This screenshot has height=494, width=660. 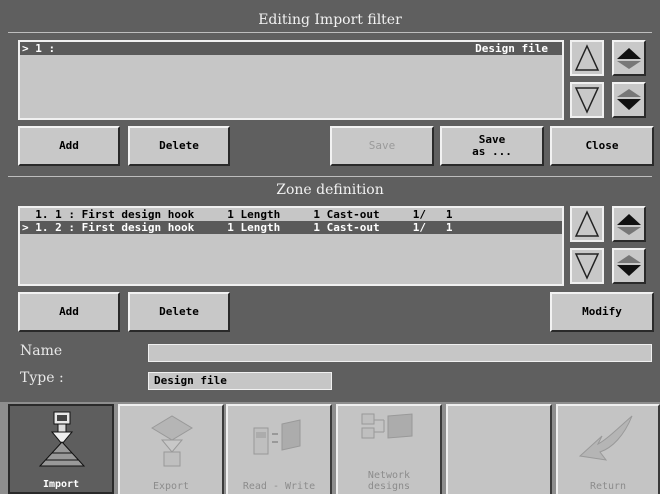 What do you see at coordinates (330, 190) in the screenshot?
I see `zone-title: Zone definition` at bounding box center [330, 190].